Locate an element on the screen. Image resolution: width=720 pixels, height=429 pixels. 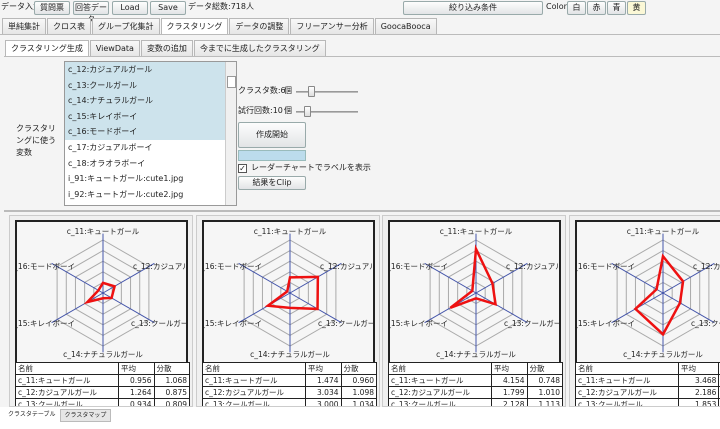
table-cell: 2.128 is located at coordinates (509, 402).